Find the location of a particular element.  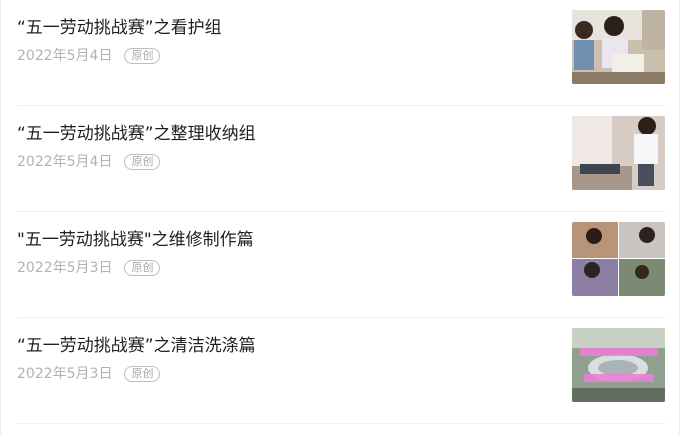

photo-washing-dishes-icon is located at coordinates (618, 365).